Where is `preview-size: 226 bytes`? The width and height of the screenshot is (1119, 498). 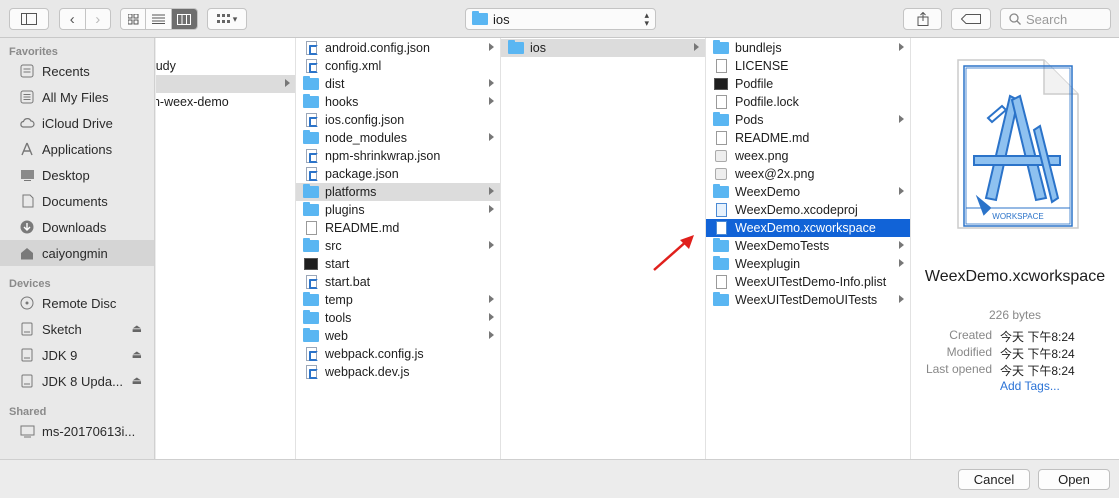
preview-size: 226 bytes is located at coordinates (1015, 315).